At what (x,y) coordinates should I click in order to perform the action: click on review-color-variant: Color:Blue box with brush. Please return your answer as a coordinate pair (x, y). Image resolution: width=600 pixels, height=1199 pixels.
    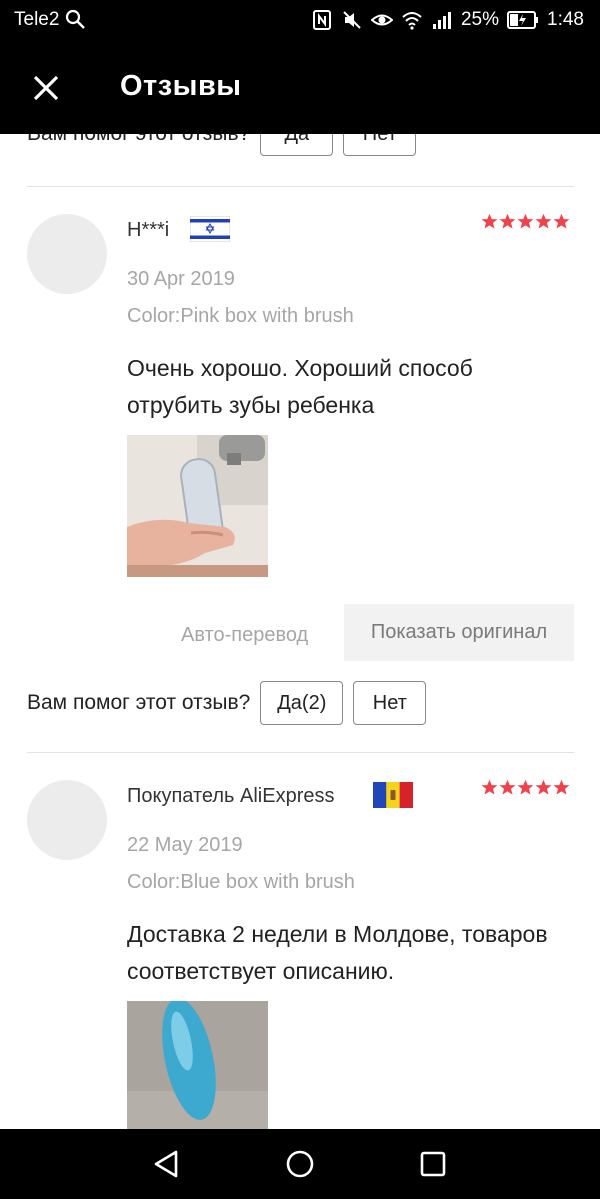
    Looking at the image, I should click on (241, 882).